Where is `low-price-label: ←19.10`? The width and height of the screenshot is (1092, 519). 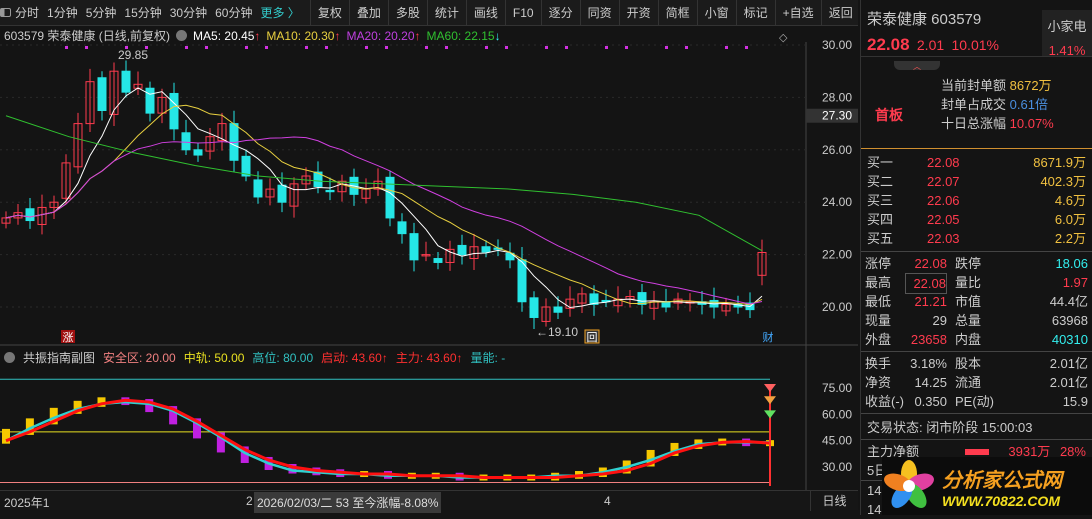 low-price-label: ←19.10 is located at coordinates (557, 332).